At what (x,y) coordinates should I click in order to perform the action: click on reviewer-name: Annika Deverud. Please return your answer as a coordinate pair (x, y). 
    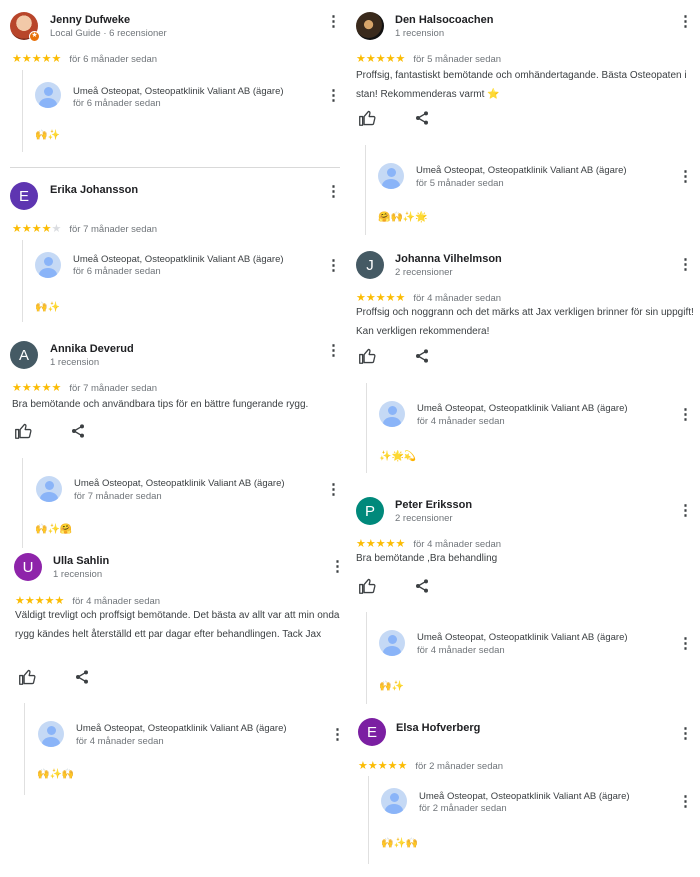
    Looking at the image, I should click on (92, 349).